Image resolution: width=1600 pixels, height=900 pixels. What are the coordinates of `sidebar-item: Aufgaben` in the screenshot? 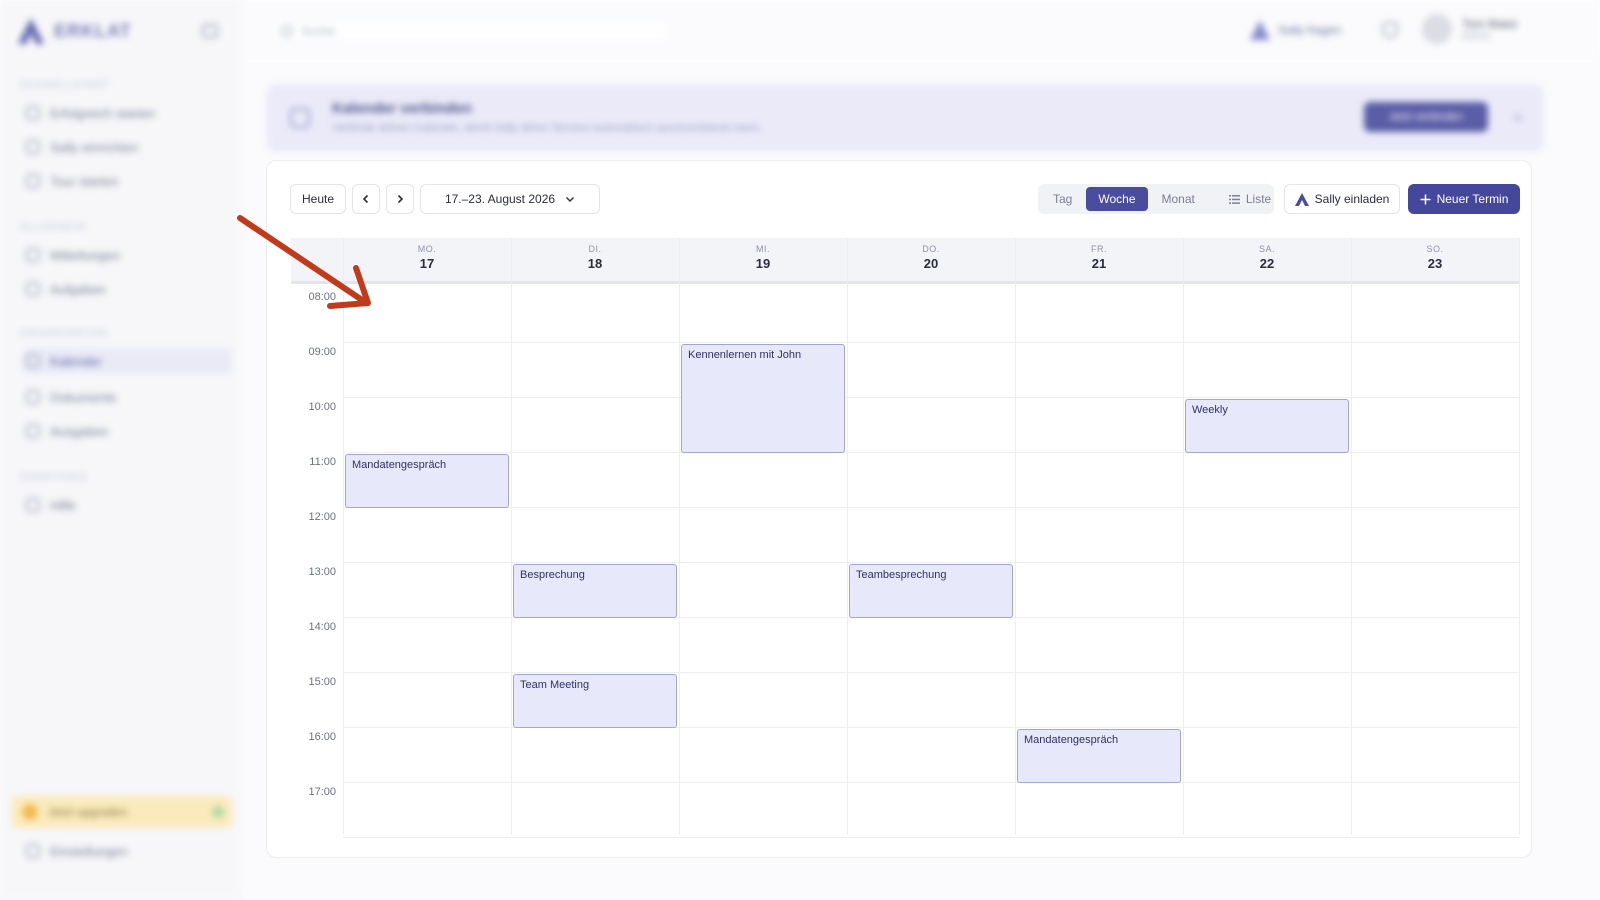 It's located at (127, 289).